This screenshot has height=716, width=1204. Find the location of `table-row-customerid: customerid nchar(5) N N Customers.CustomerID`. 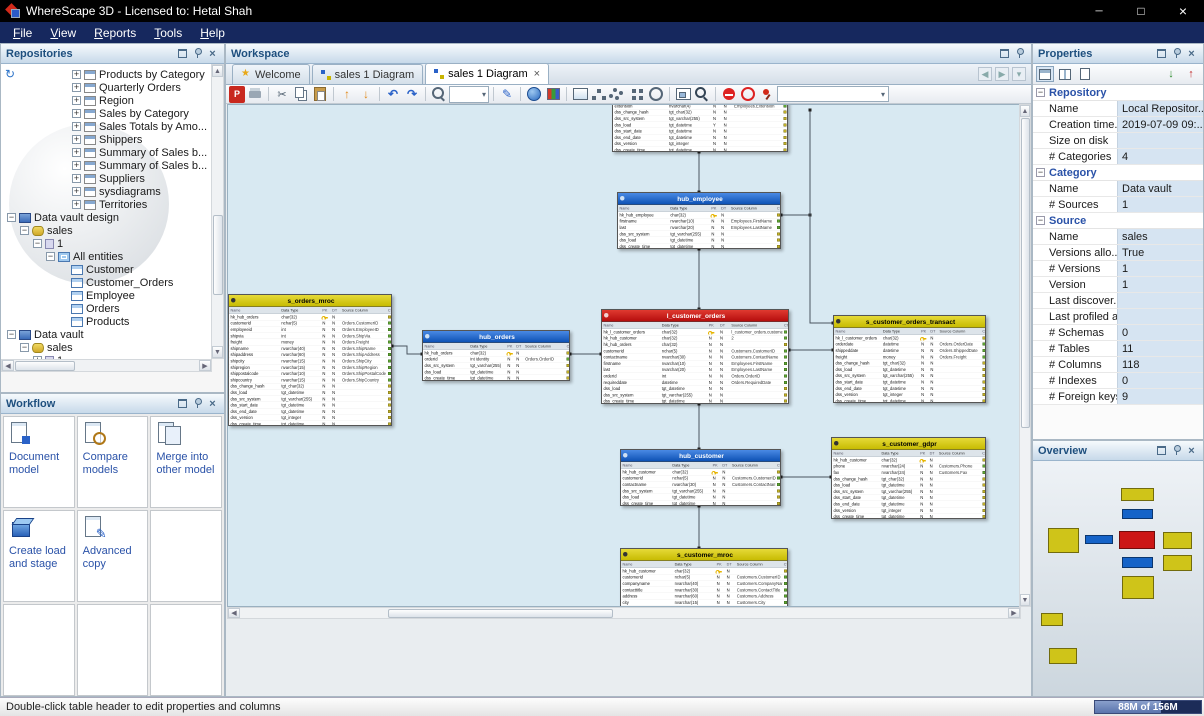

table-row-customerid: customerid nchar(5) N N Customers.CustomerID is located at coordinates (700, 478).